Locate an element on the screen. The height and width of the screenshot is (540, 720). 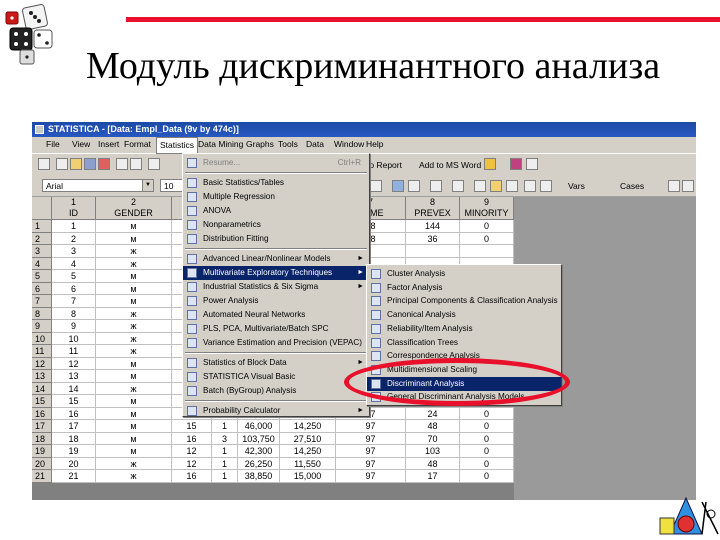
menu-item-canonical-analysis: Canonical Analysis is located at coordinates (464, 315).